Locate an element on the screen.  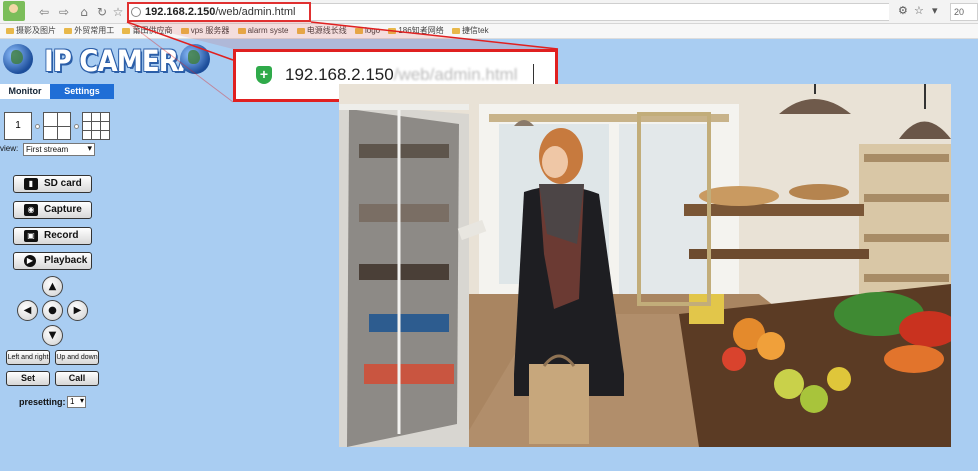
preset-select: 1 is located at coordinates (76, 402).